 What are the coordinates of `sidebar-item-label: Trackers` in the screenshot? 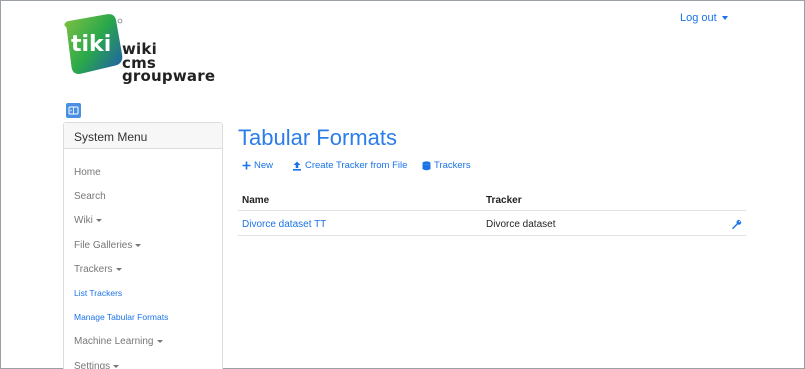 It's located at (93, 269).